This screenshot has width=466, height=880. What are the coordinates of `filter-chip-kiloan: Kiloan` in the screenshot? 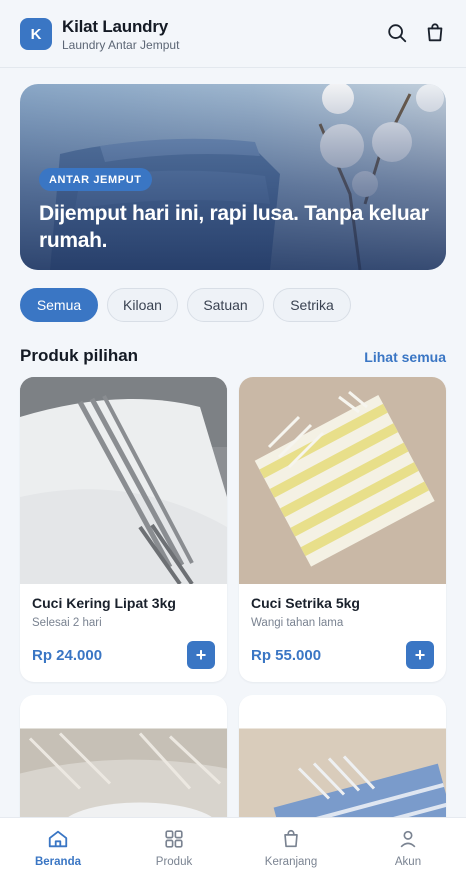 It's located at (142, 305).